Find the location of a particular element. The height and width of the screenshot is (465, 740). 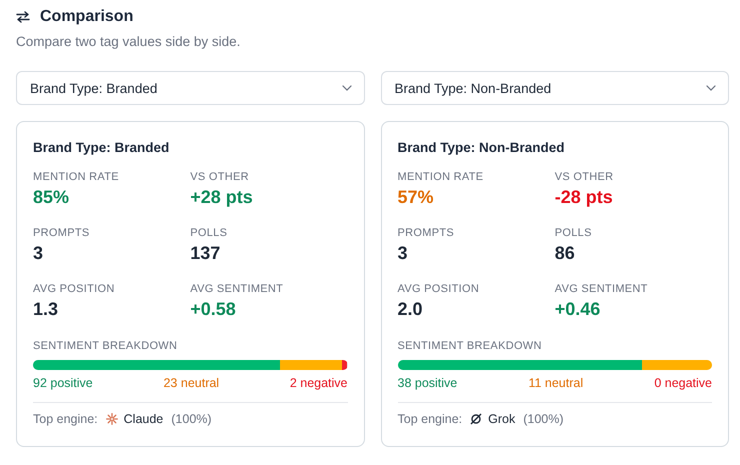

stat-value: 57% is located at coordinates (416, 197).